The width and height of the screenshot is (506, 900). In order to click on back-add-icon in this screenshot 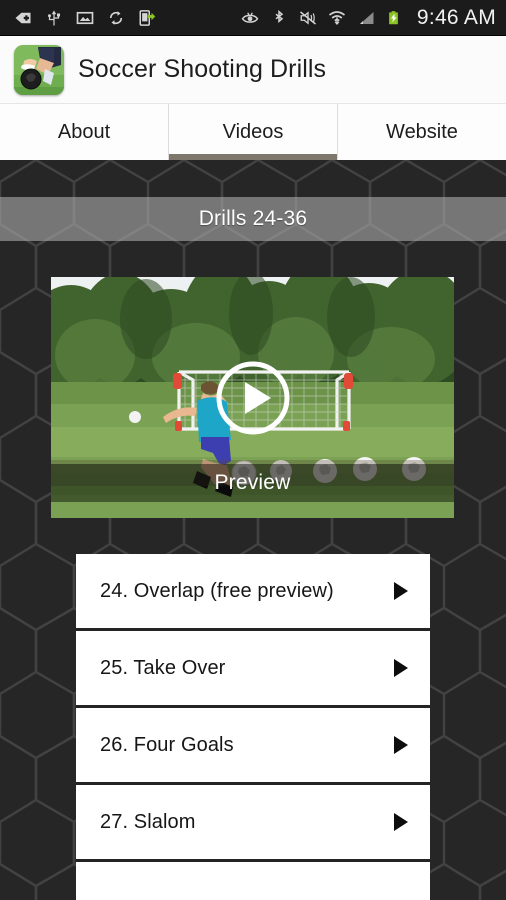, I will do `click(23, 17)`.